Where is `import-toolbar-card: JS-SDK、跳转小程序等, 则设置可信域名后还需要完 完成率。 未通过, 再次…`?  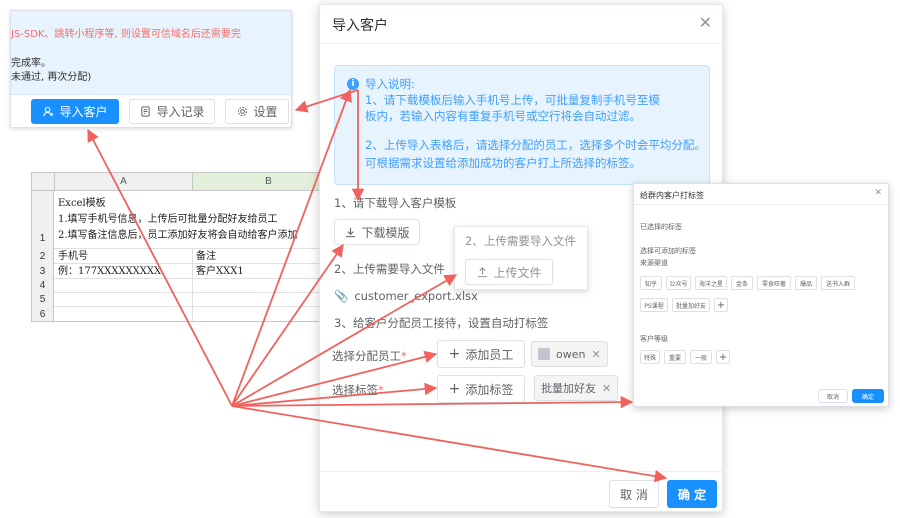
import-toolbar-card: JS-SDK、跳转小程序等, 则设置可信域名后还需要完 完成率。 未通过, 再次… is located at coordinates (151, 69).